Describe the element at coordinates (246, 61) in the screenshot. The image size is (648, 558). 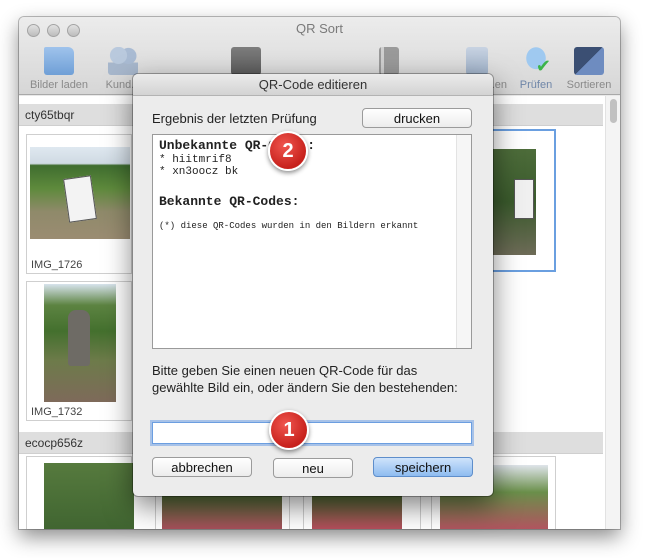
I see `printer-qr-icon` at that location.